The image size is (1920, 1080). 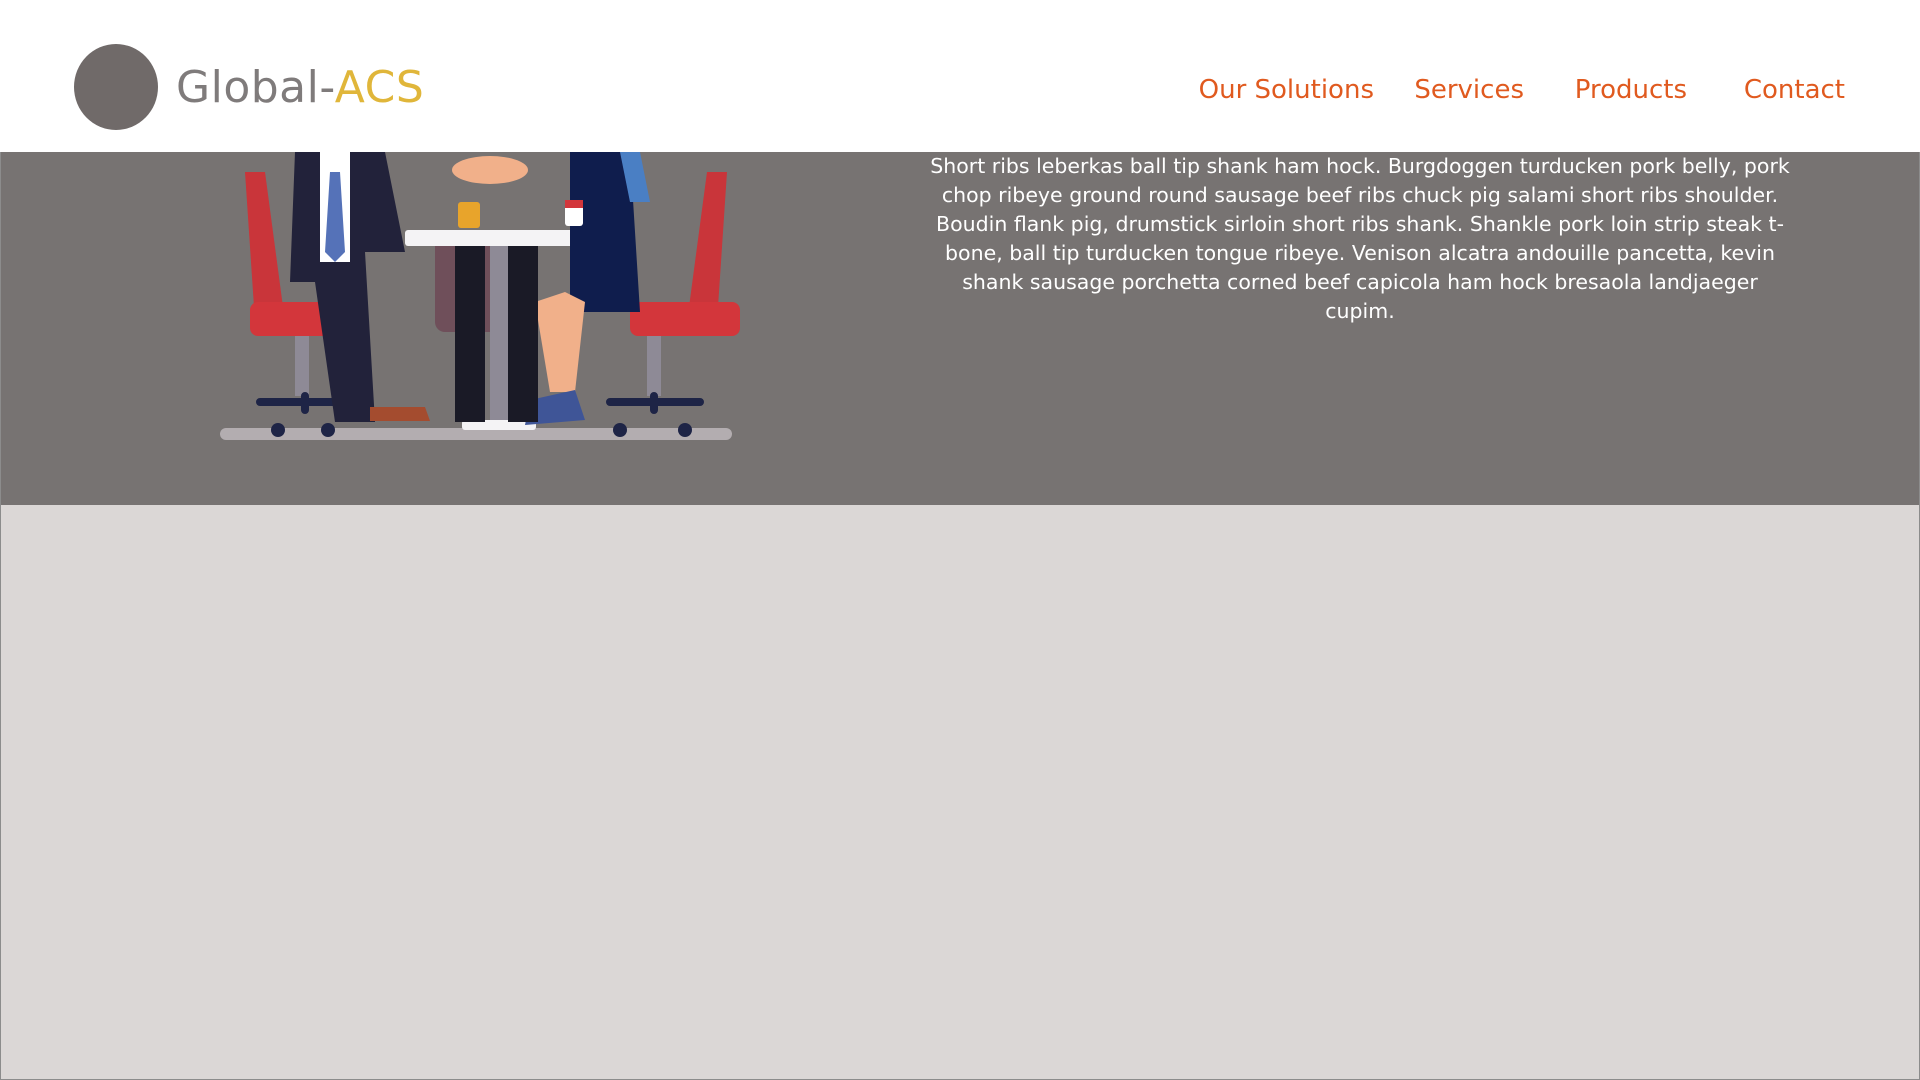 What do you see at coordinates (1794, 90) in the screenshot?
I see `nav-contact: Contact` at bounding box center [1794, 90].